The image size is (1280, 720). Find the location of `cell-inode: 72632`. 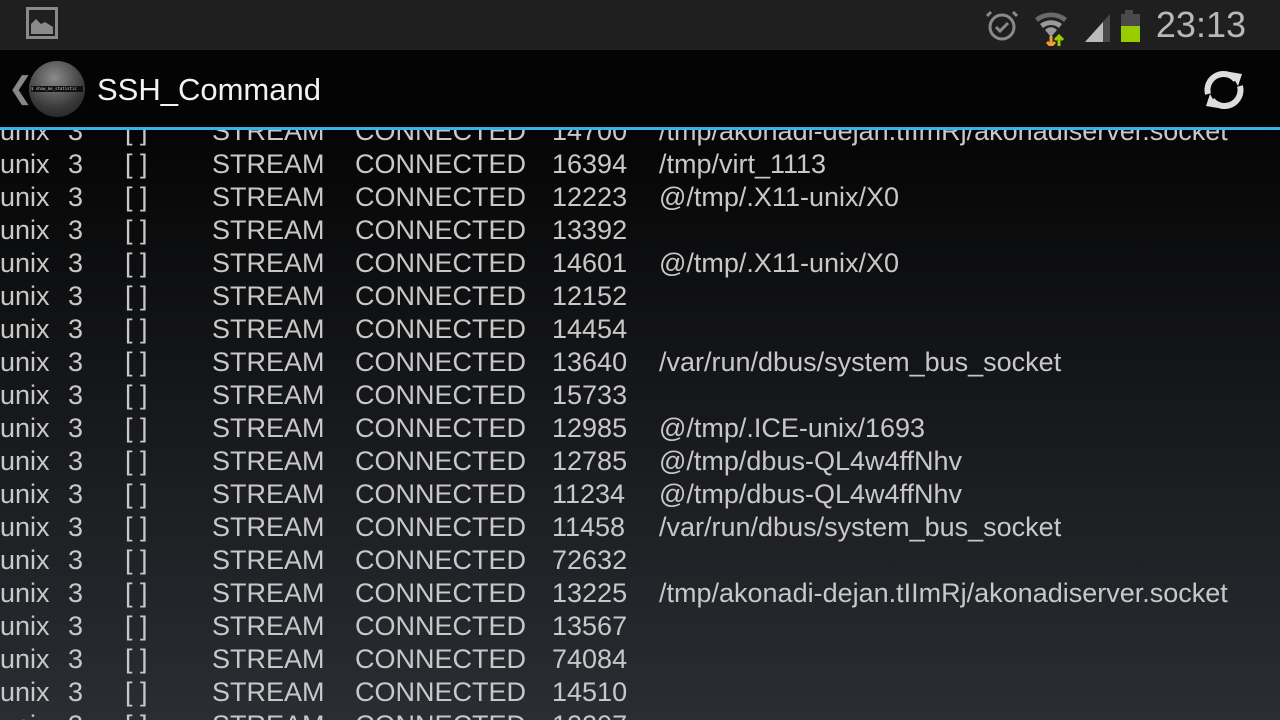

cell-inode: 72632 is located at coordinates (590, 560).